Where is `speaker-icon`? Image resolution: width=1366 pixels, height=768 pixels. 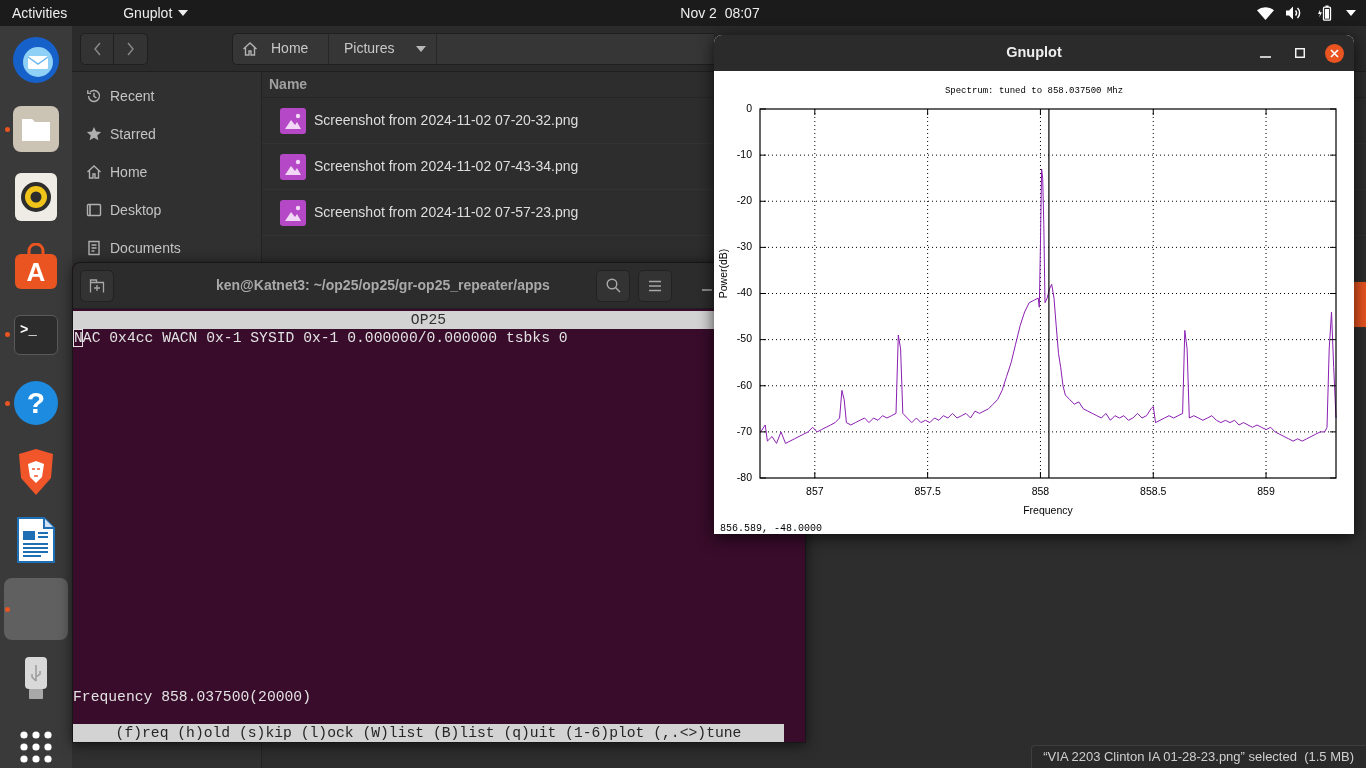
speaker-icon is located at coordinates (36, 197).